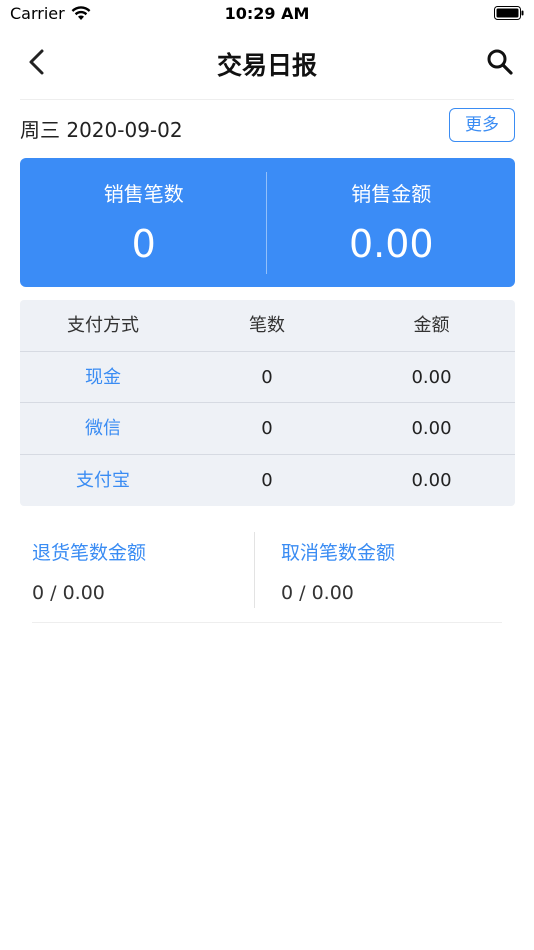  What do you see at coordinates (103, 325) in the screenshot?
I see `header-method: 支付方式` at bounding box center [103, 325].